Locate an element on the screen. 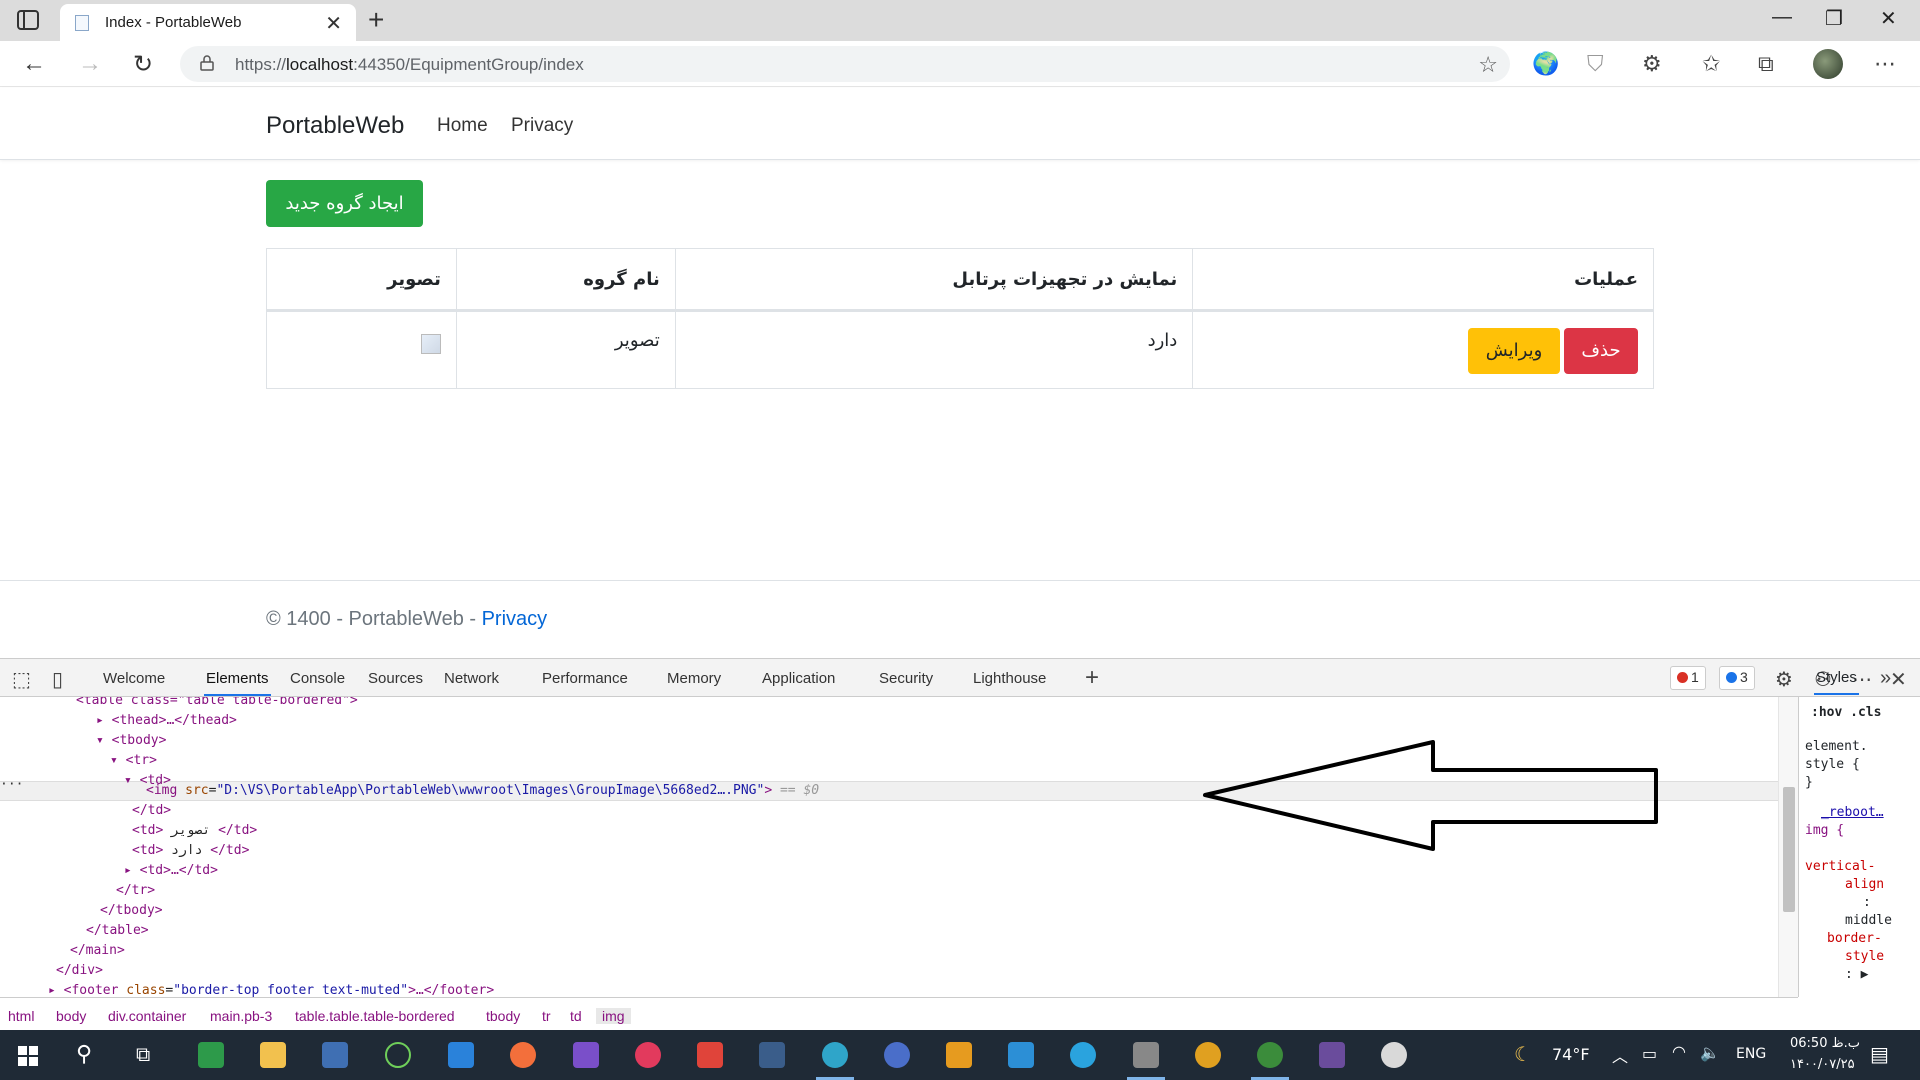 This screenshot has height=1080, width=1920. browser-tab: Index - PortableWeb ✕ is located at coordinates (208, 22).